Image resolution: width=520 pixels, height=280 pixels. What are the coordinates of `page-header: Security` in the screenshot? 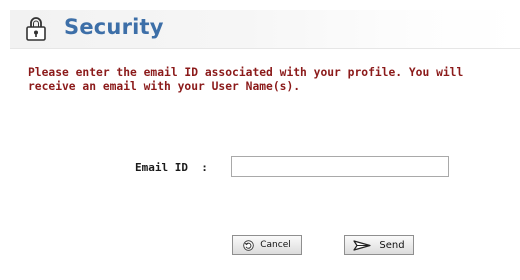 It's located at (265, 29).